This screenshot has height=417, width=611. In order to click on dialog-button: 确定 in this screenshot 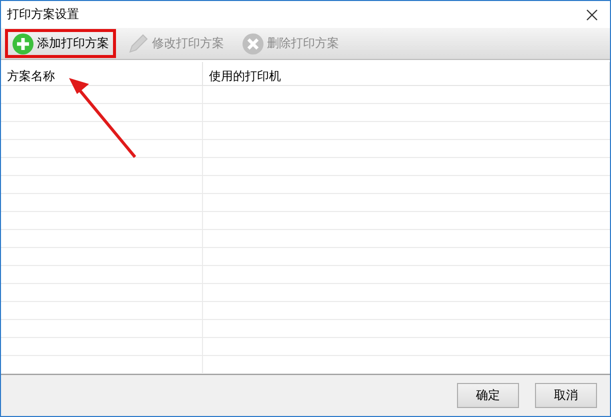, I will do `click(488, 395)`.